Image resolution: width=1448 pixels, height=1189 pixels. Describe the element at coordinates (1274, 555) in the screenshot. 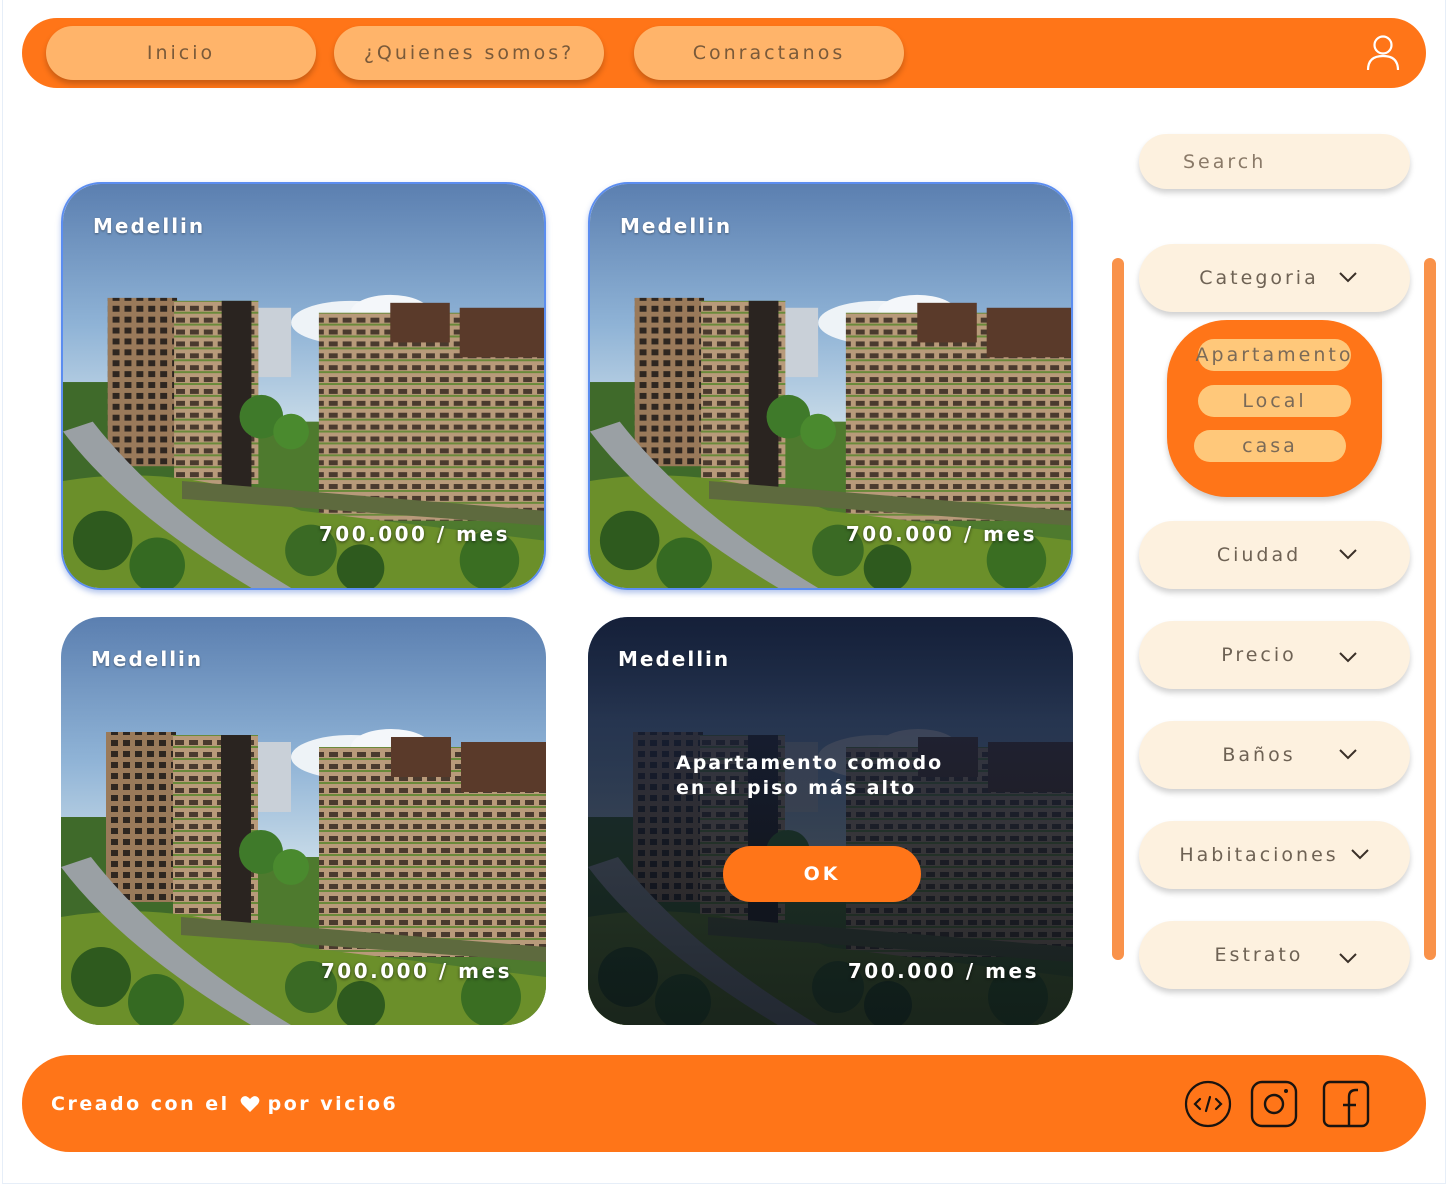

I see `filter-ciudad-dropdown: Ciudad` at that location.